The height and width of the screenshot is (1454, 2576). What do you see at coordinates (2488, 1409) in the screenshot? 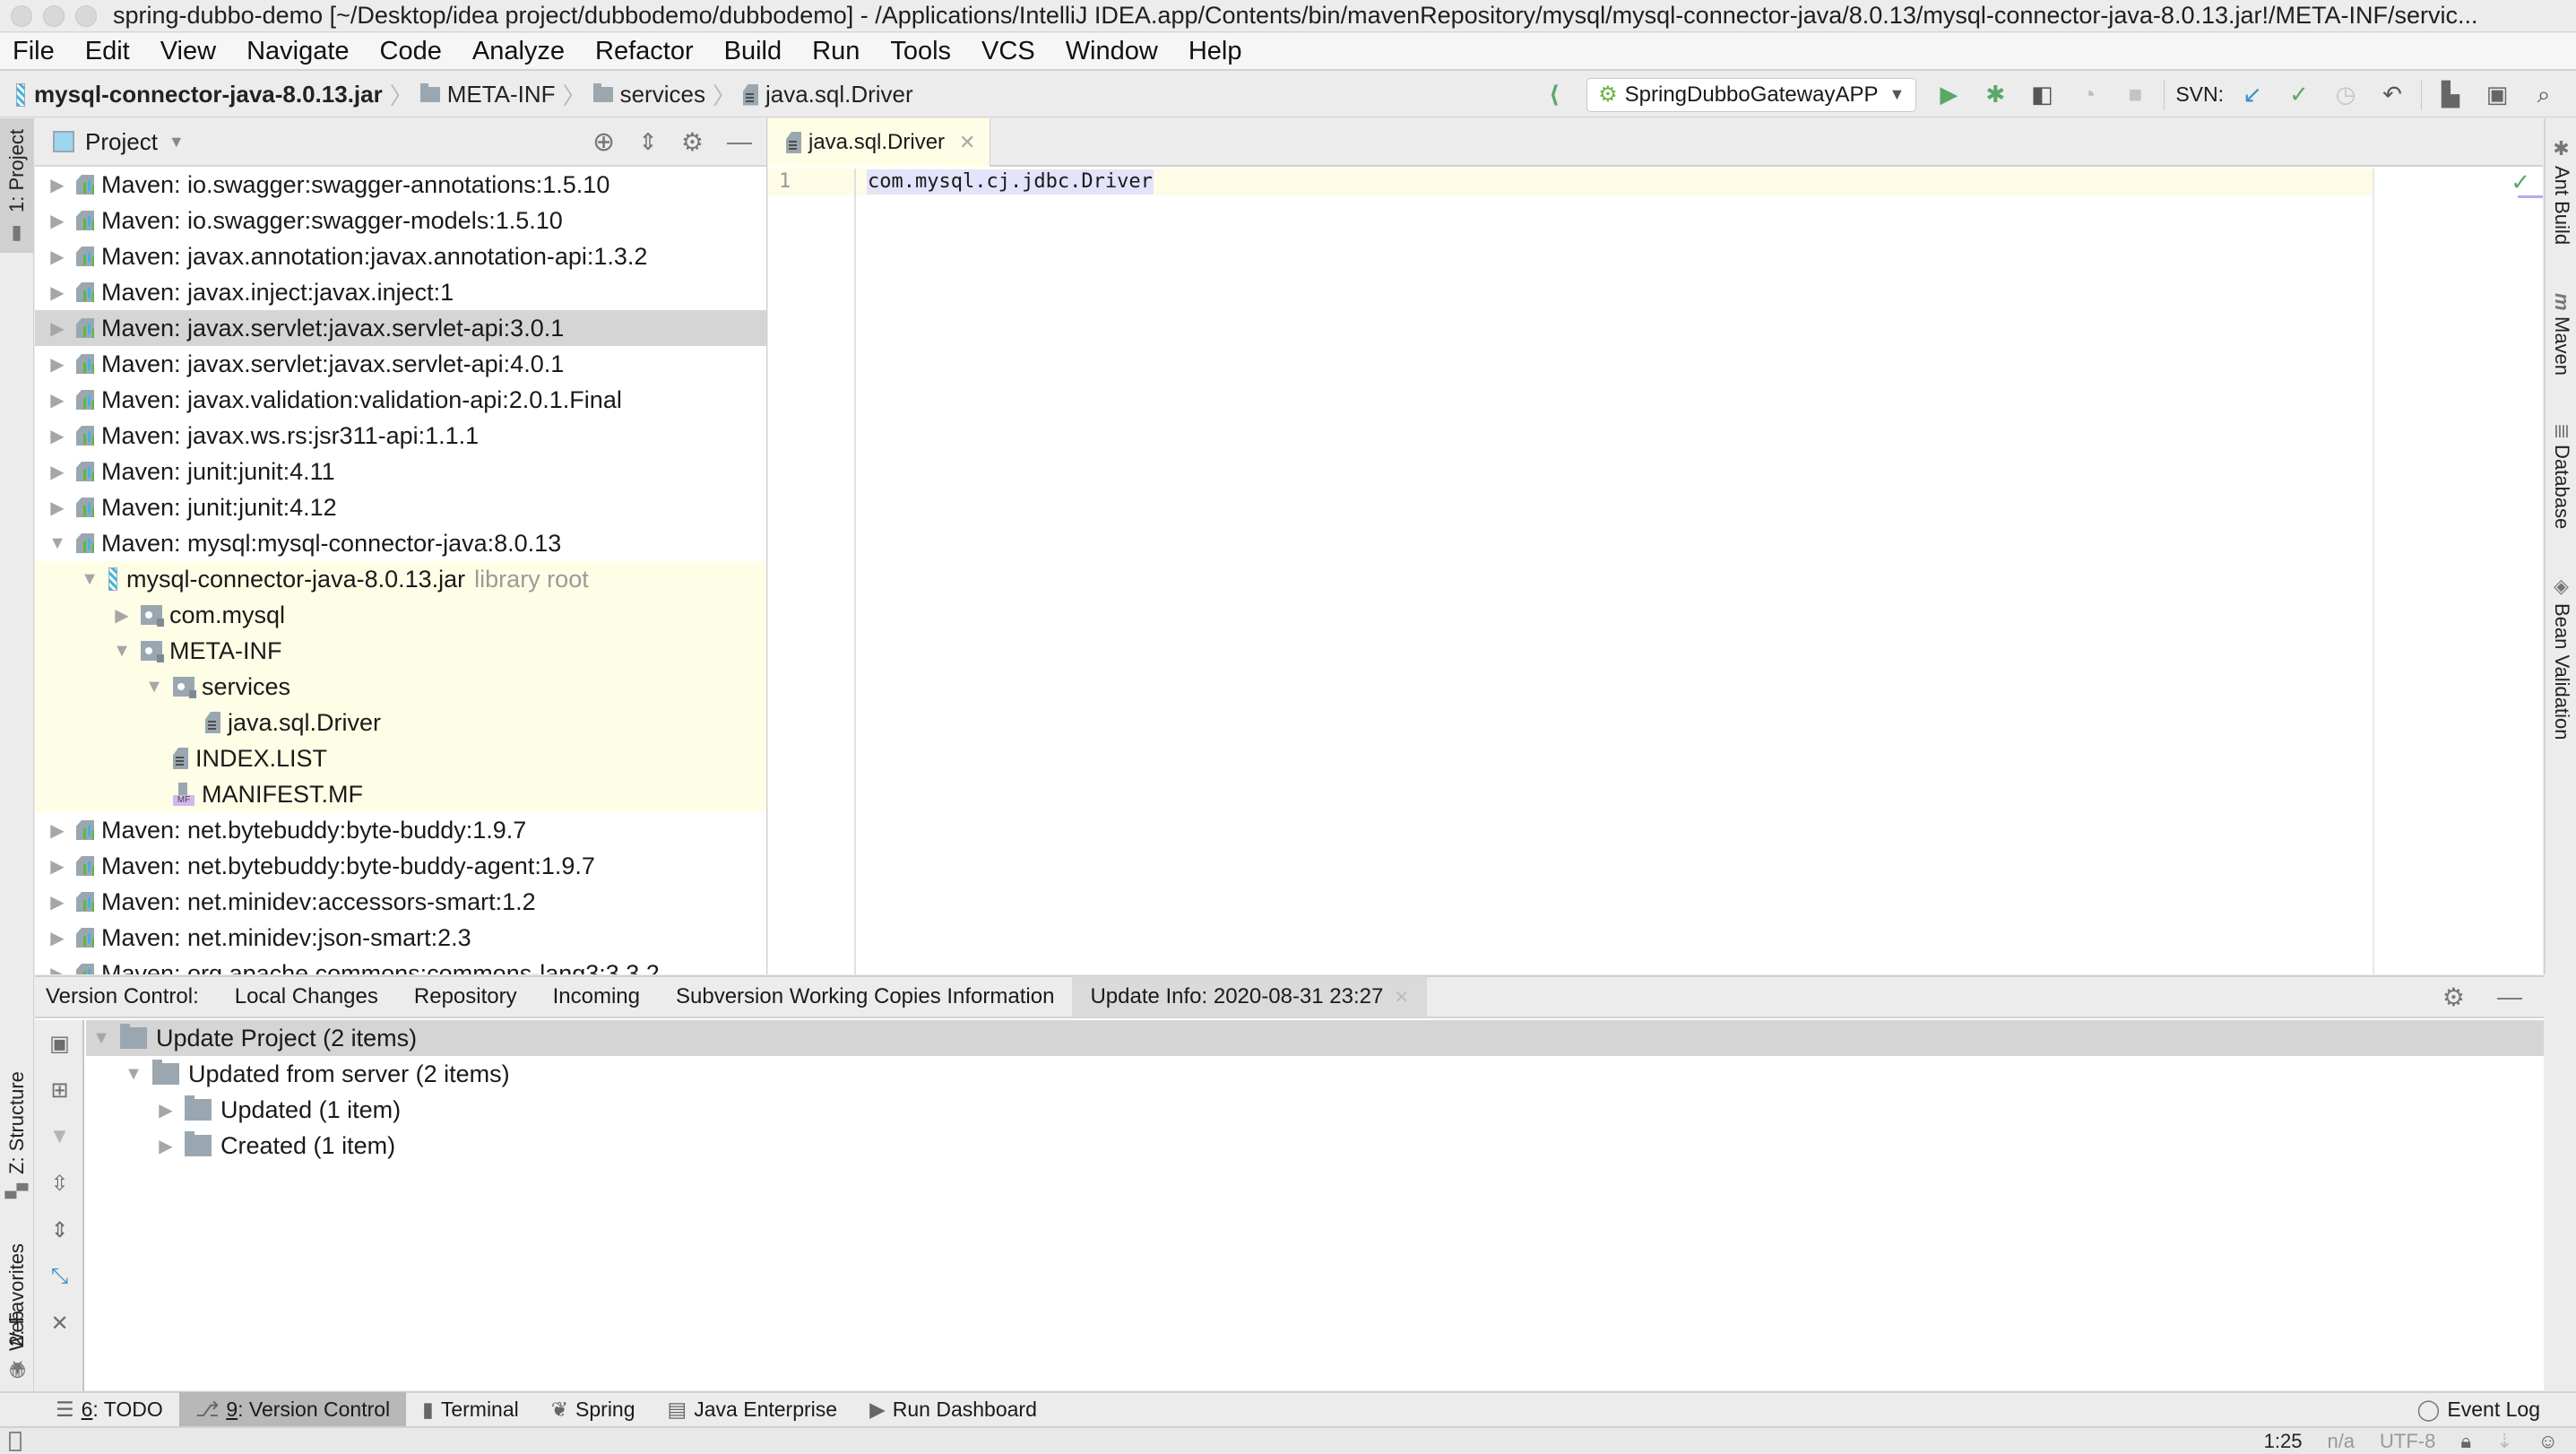
I see `event-log-button: ◯ Event Log` at bounding box center [2488, 1409].